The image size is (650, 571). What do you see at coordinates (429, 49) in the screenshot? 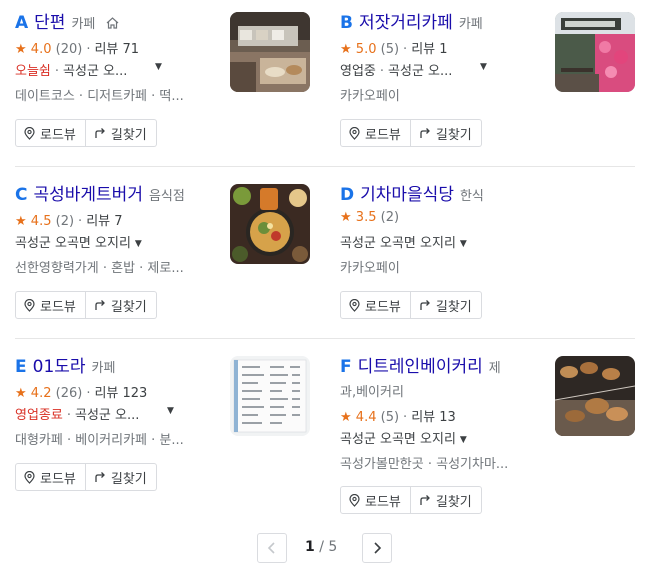
I see `review-link: 리뷰 1` at bounding box center [429, 49].